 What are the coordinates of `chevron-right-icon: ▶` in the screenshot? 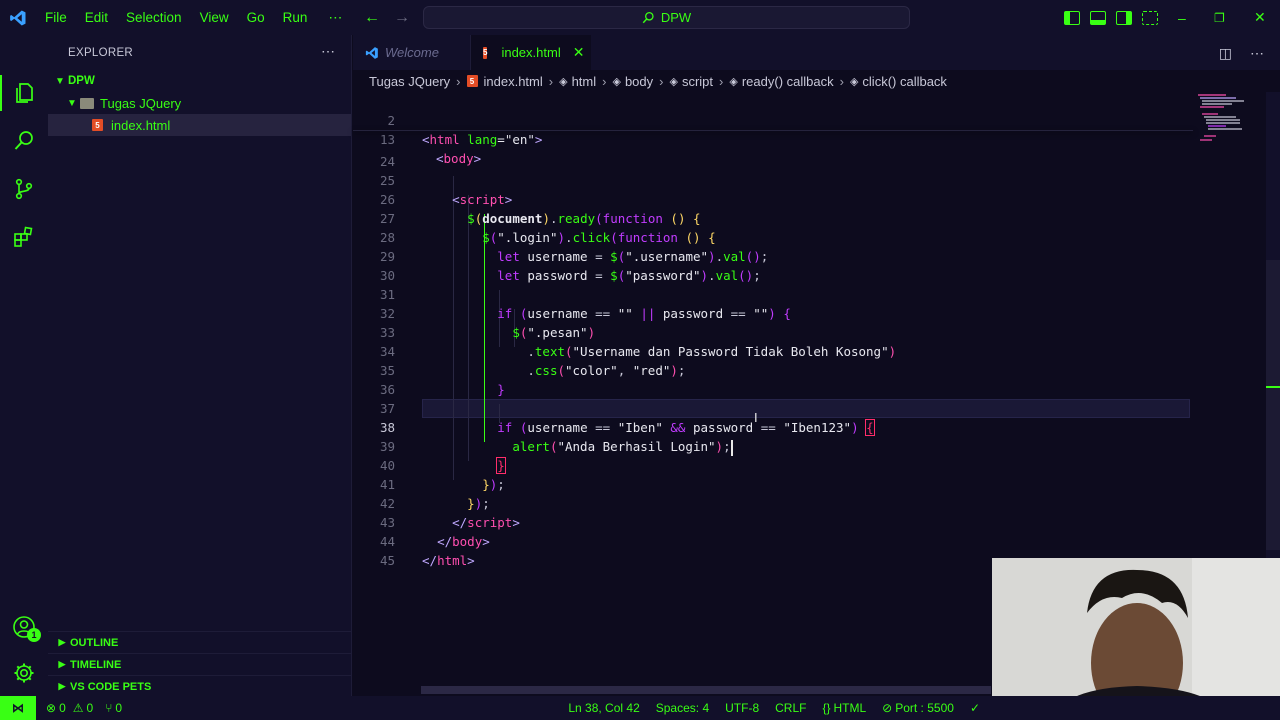 It's located at (62, 686).